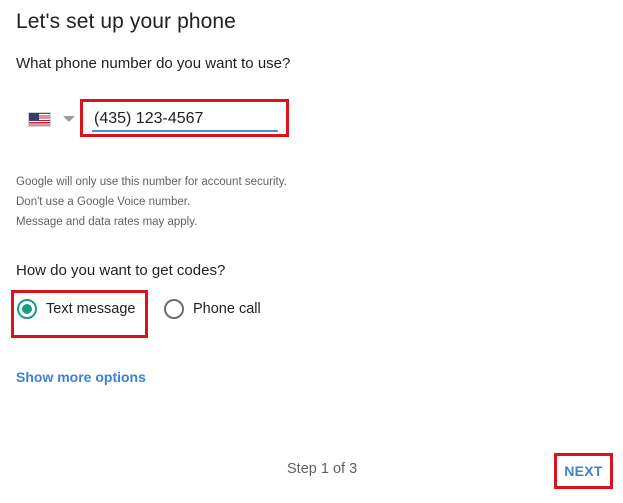  I want to click on caret-down-icon, so click(69, 119).